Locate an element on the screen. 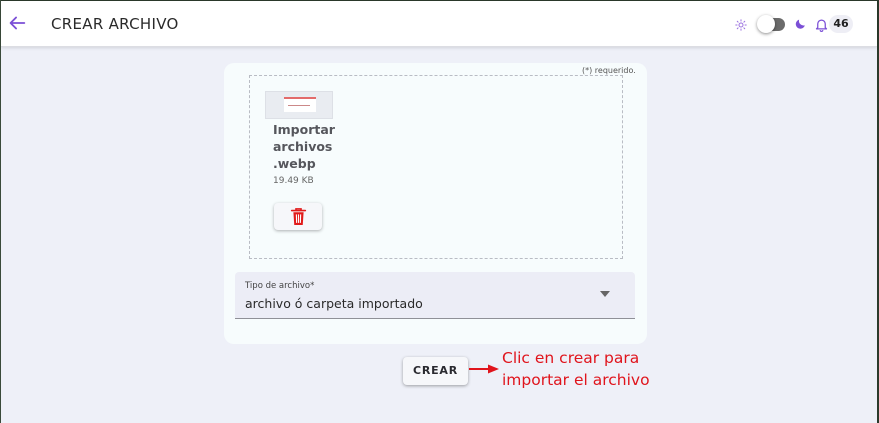 This screenshot has width=879, height=423. top-bar: CREAR ARCHIVO 46 is located at coordinates (439, 24).